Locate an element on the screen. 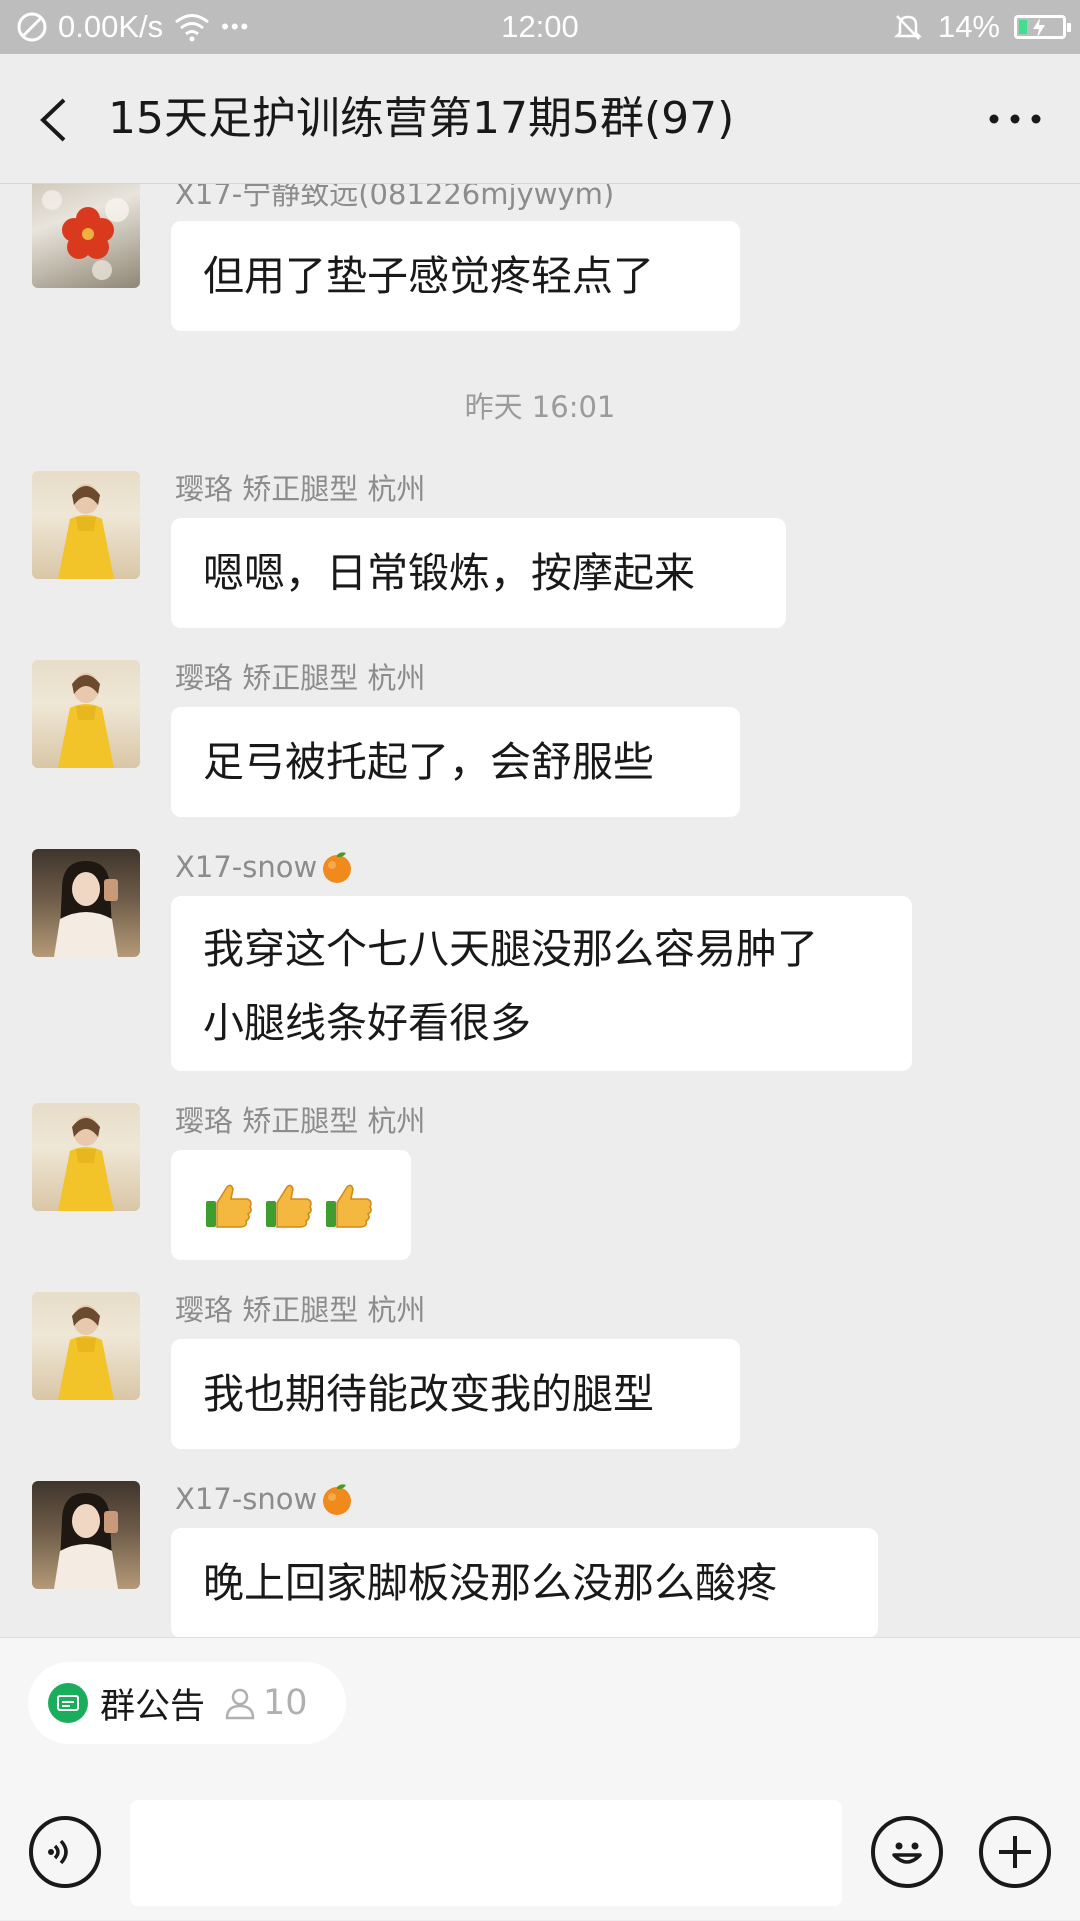  voice-icon is located at coordinates (58, 1852).